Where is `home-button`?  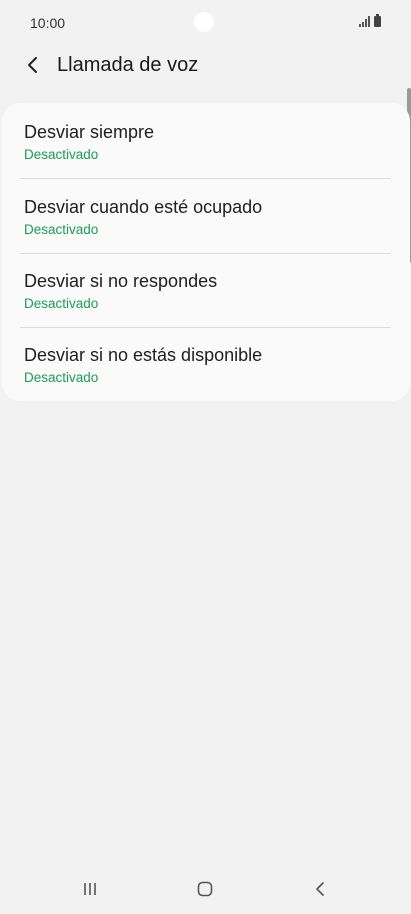
home-button is located at coordinates (205, 889).